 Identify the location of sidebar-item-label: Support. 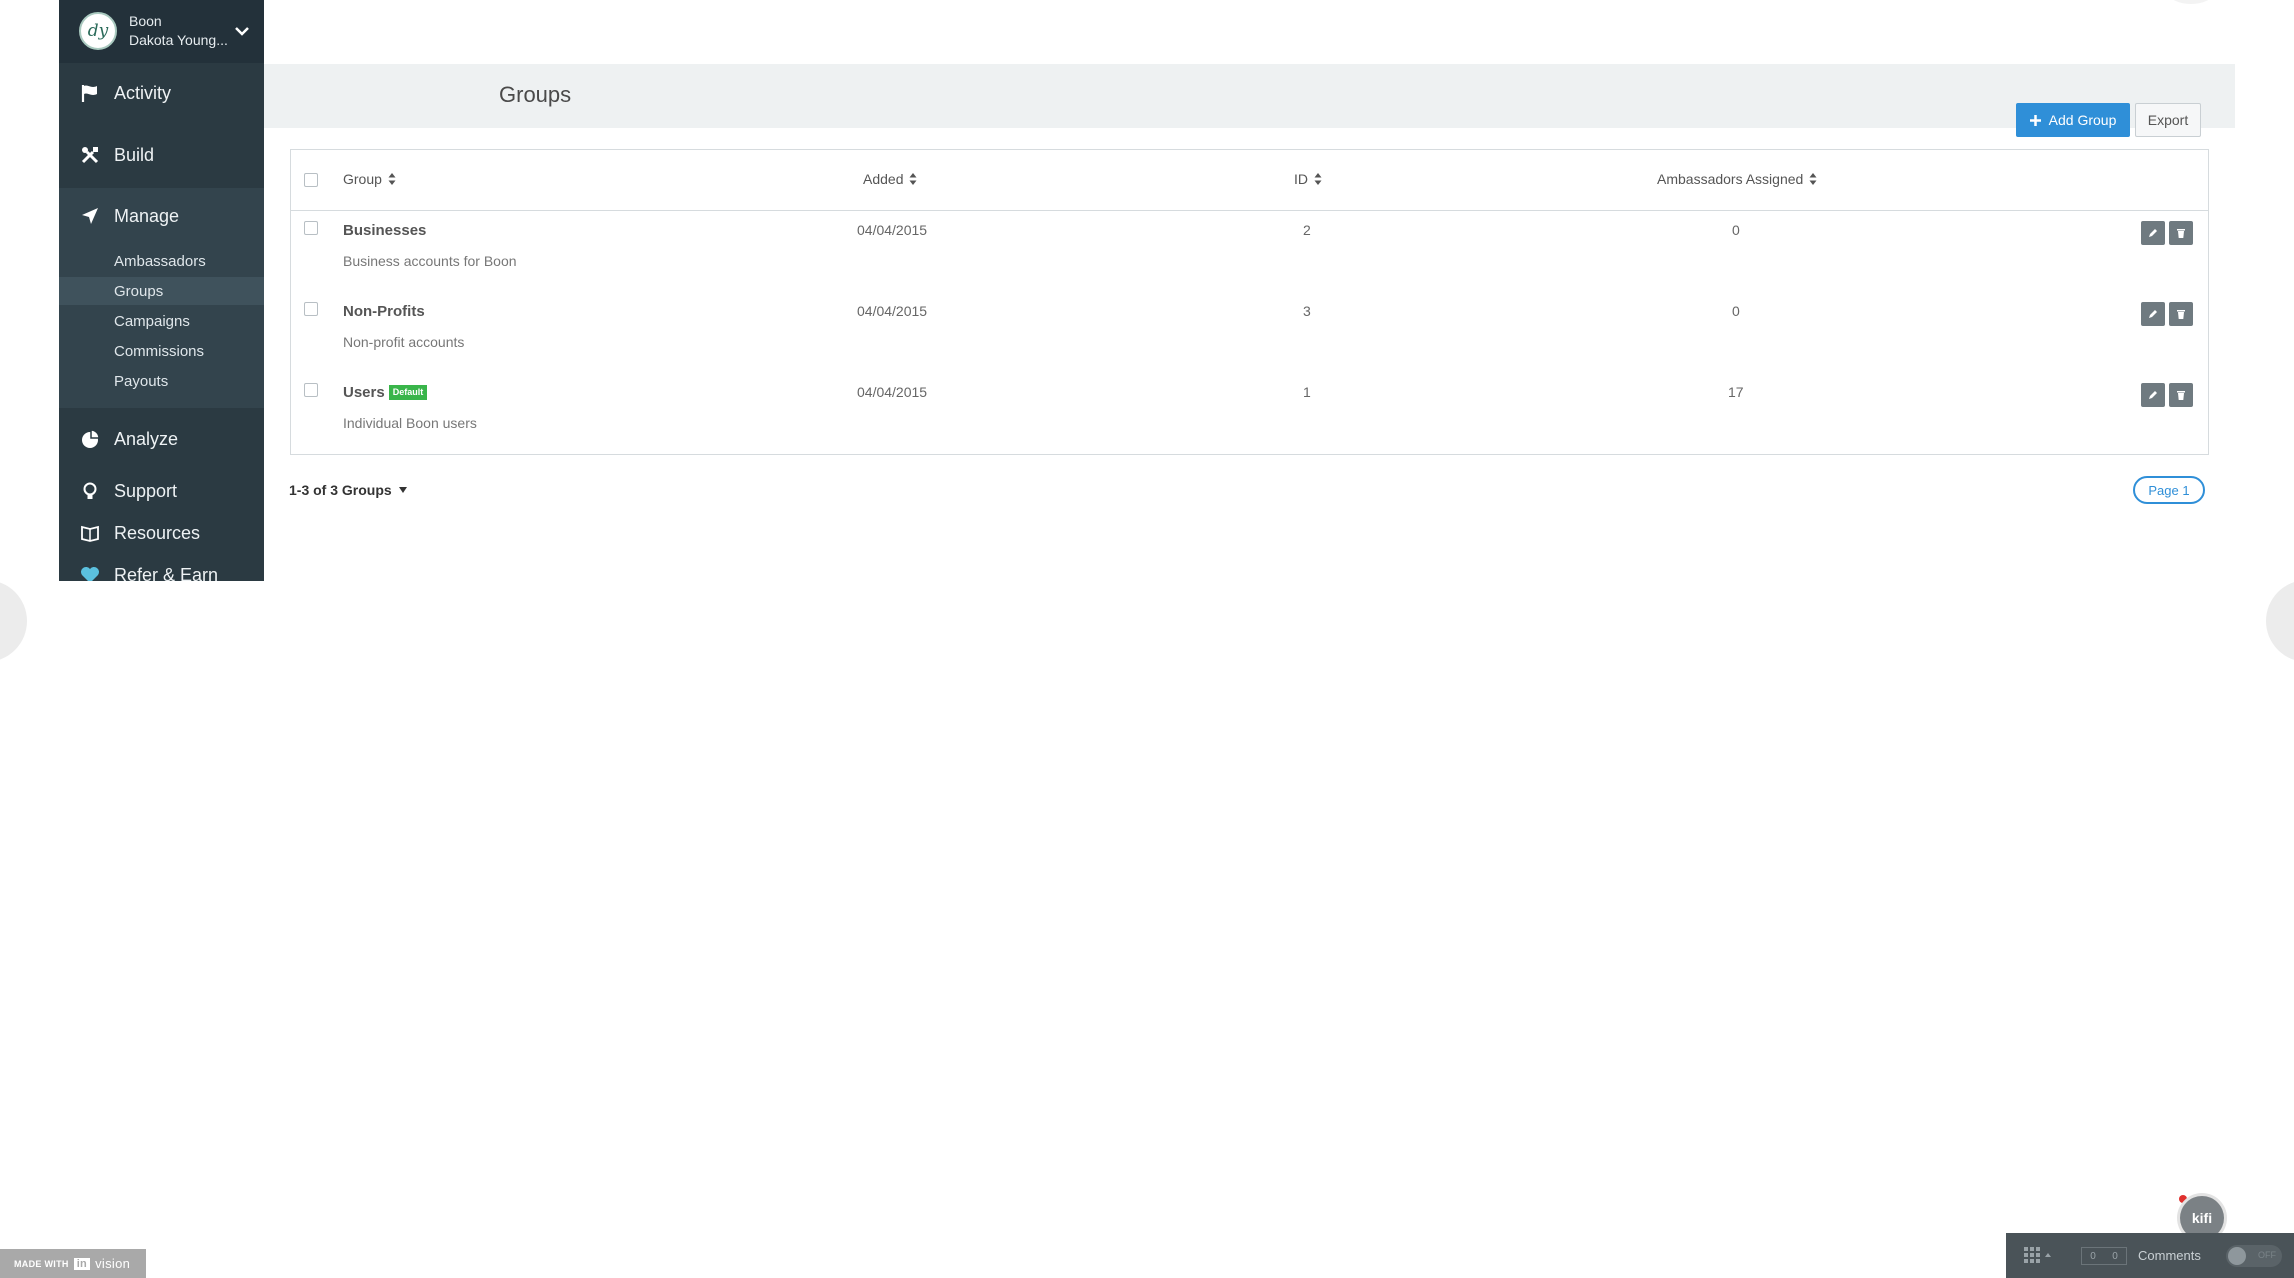
(146, 490).